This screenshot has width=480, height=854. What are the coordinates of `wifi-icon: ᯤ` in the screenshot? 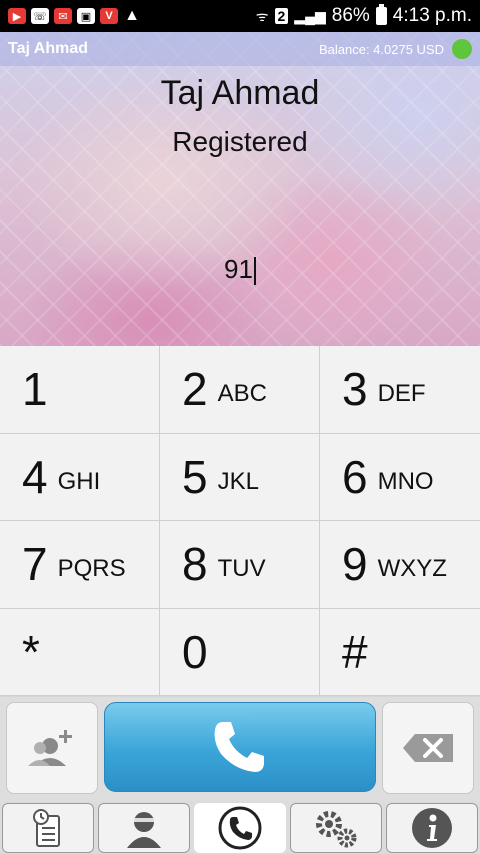 It's located at (262, 15).